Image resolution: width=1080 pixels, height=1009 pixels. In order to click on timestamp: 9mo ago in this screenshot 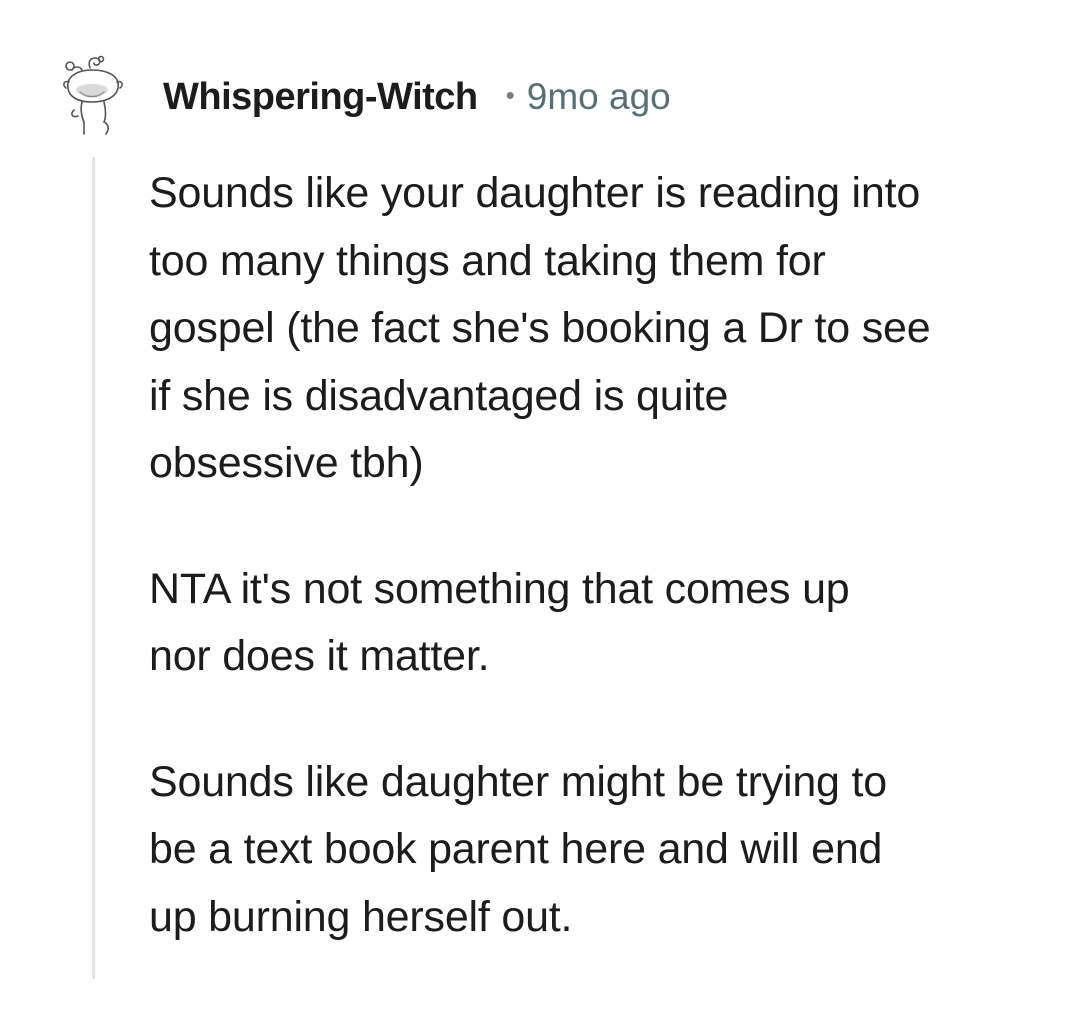, I will do `click(599, 97)`.